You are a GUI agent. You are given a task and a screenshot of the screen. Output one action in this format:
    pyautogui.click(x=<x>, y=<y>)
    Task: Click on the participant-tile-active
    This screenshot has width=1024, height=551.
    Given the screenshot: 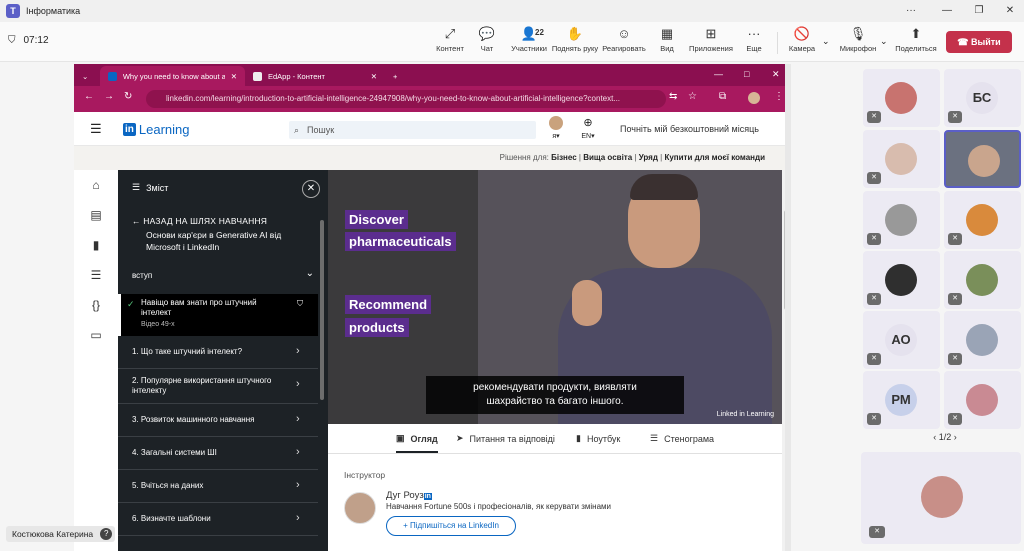 What is the action you would take?
    pyautogui.click(x=982, y=159)
    